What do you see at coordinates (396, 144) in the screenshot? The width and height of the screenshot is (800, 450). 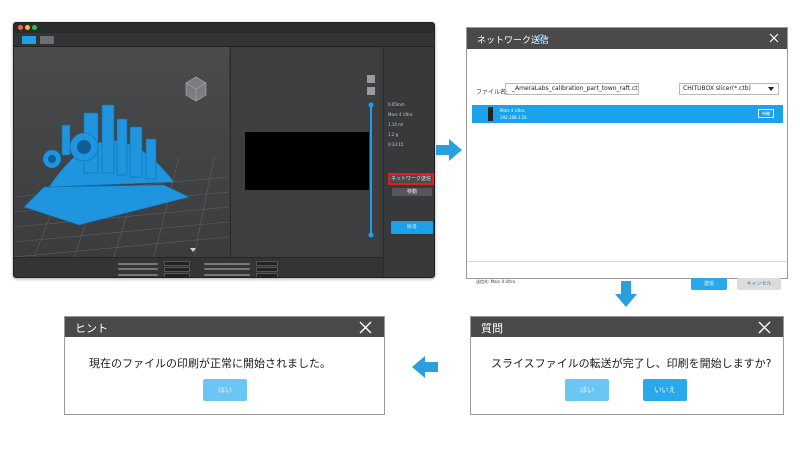 I see `print-time-value: 0:33:15` at bounding box center [396, 144].